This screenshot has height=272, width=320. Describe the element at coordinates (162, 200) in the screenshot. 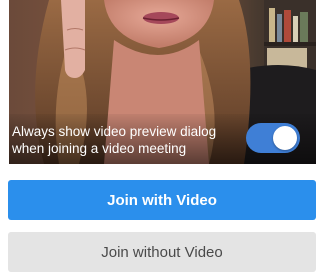

I see `join-with-video-button: Join with Video` at that location.